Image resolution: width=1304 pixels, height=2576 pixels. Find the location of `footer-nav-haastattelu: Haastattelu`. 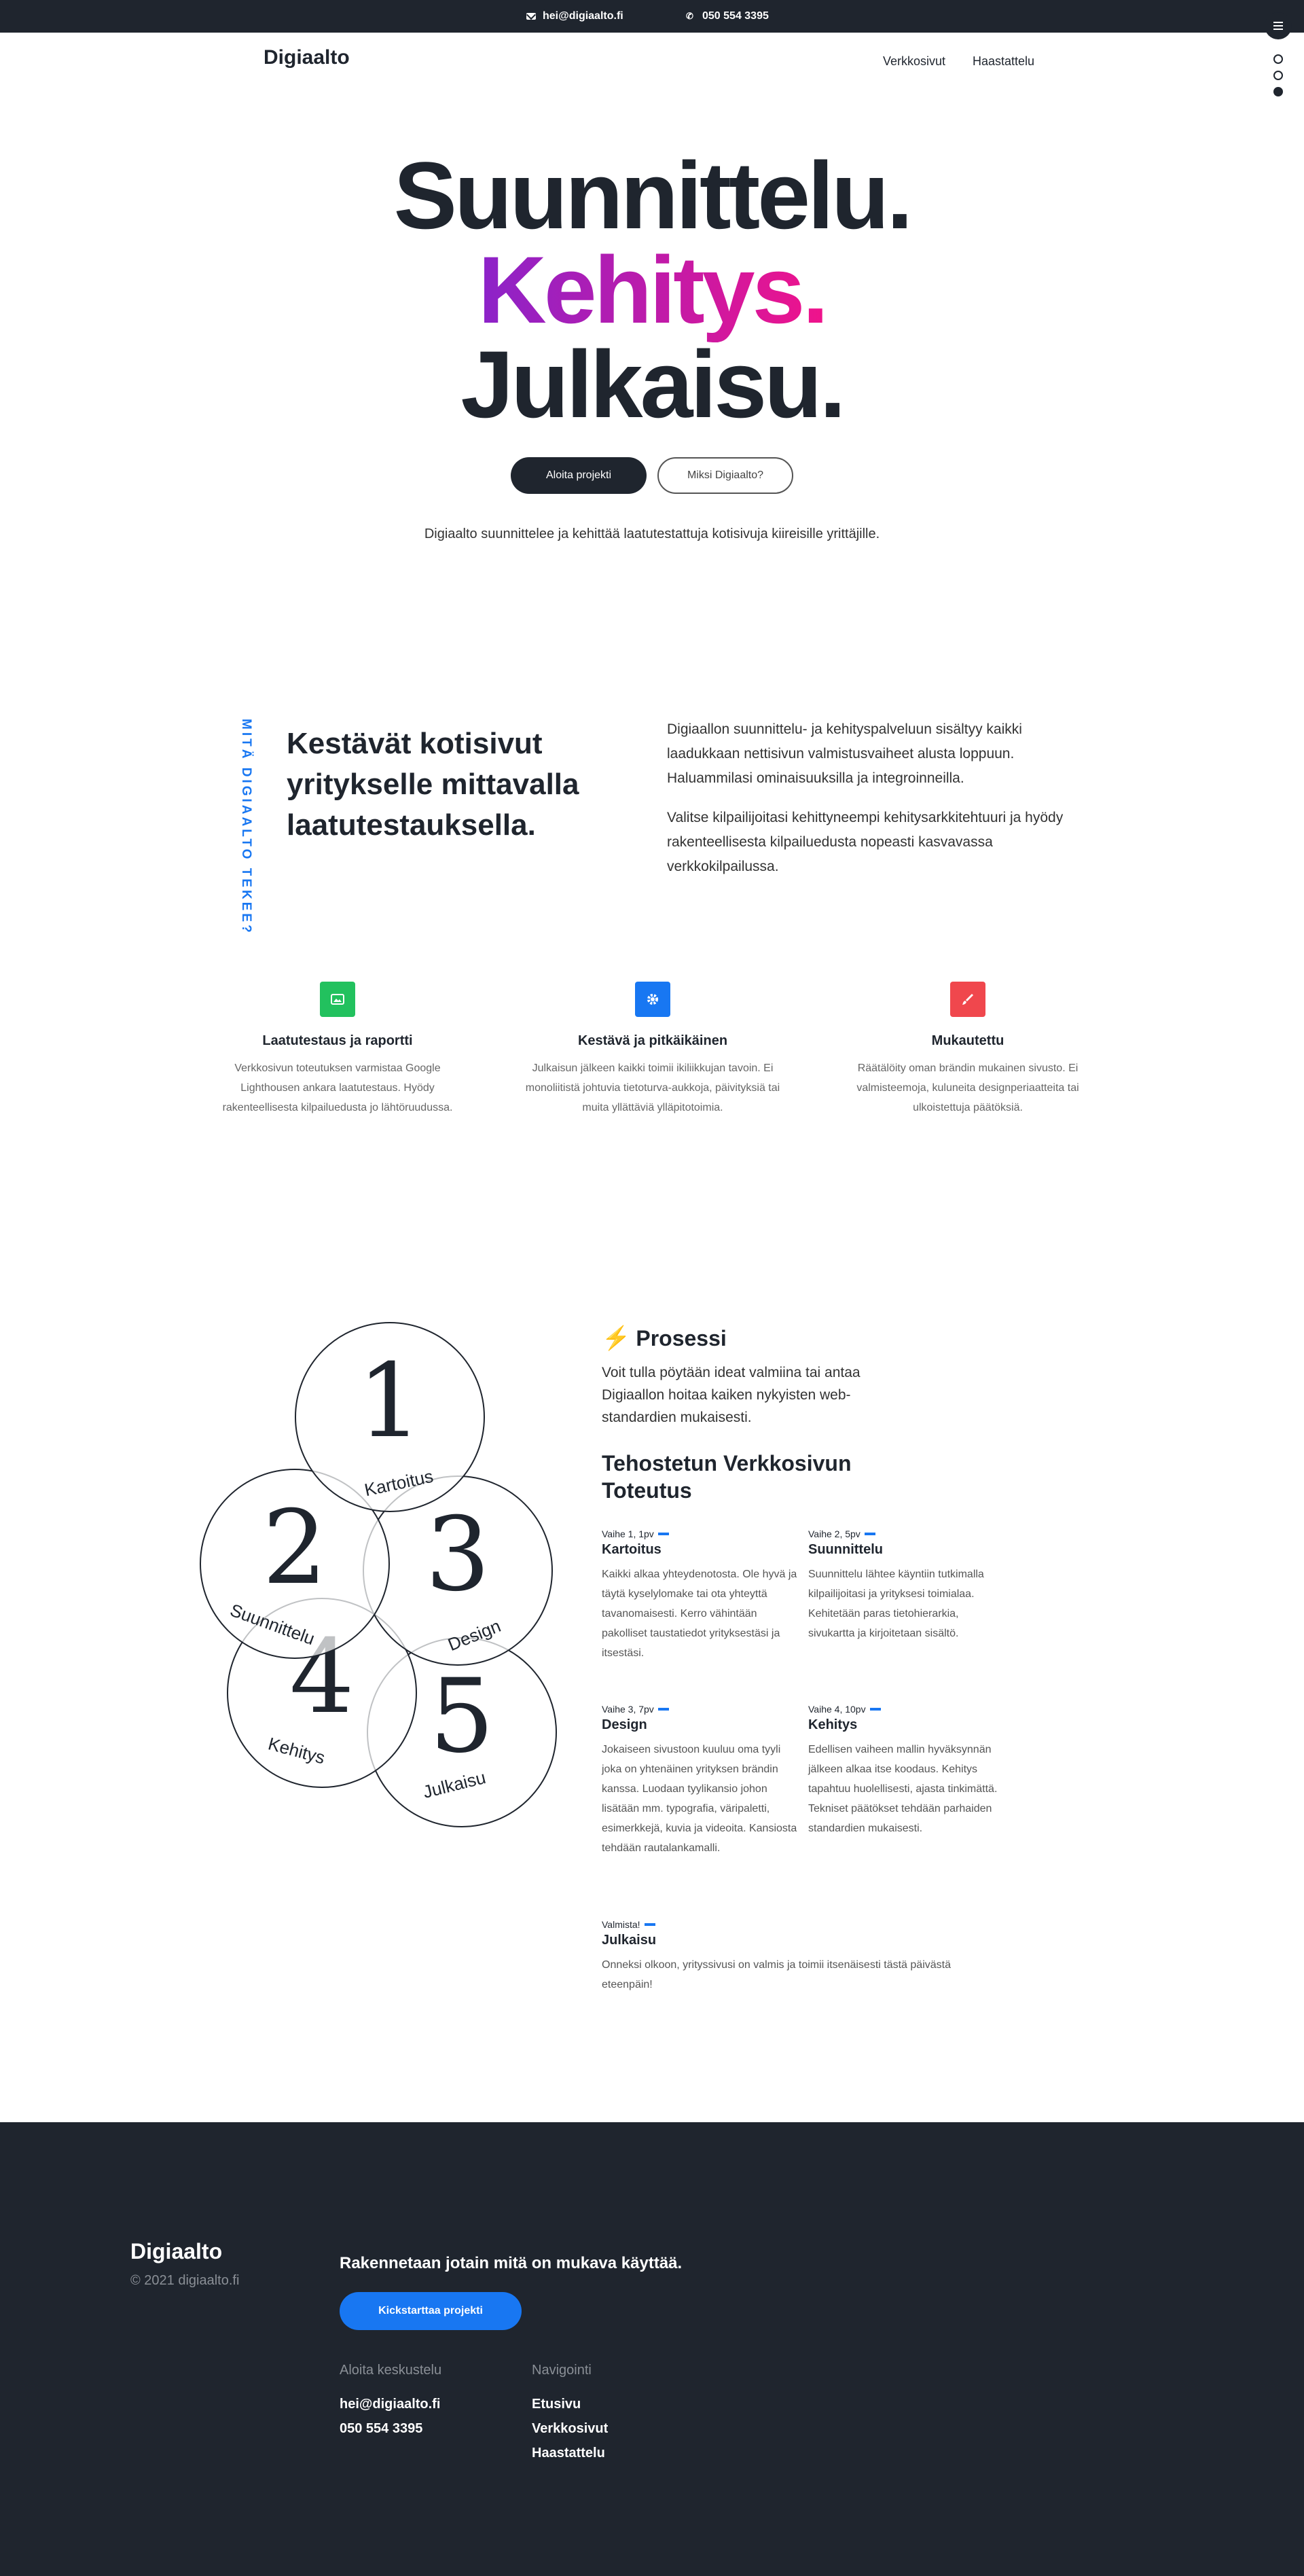

footer-nav-haastattelu: Haastattelu is located at coordinates (568, 2454).